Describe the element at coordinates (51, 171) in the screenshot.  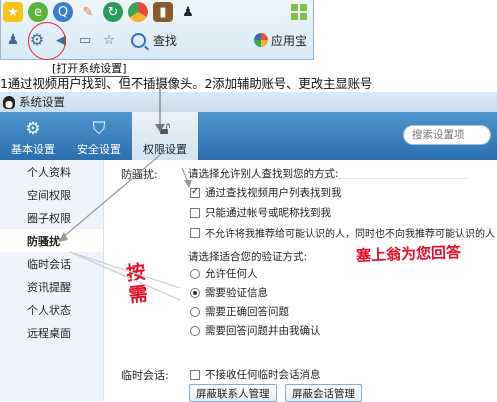
I see `sidebar-item-profile: 个人资料` at that location.